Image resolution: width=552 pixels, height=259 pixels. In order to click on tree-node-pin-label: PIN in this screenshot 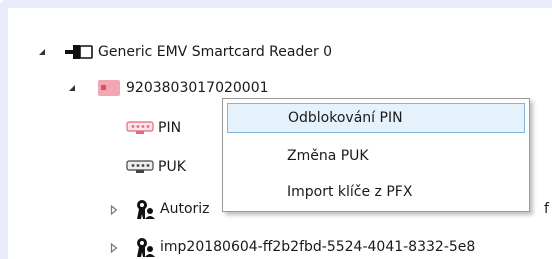, I will do `click(170, 128)`.